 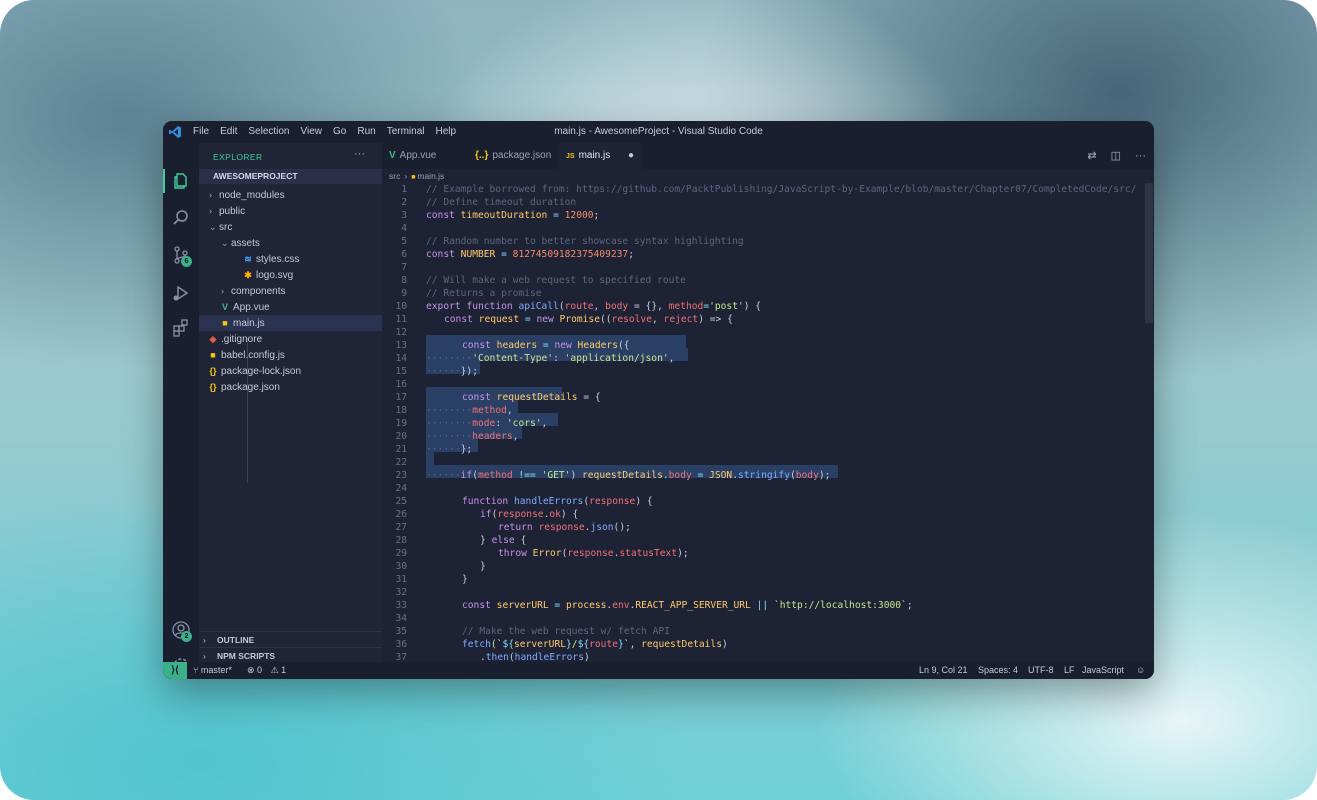 What do you see at coordinates (454, 410) in the screenshot?
I see `code-line: 18 ········method,` at bounding box center [454, 410].